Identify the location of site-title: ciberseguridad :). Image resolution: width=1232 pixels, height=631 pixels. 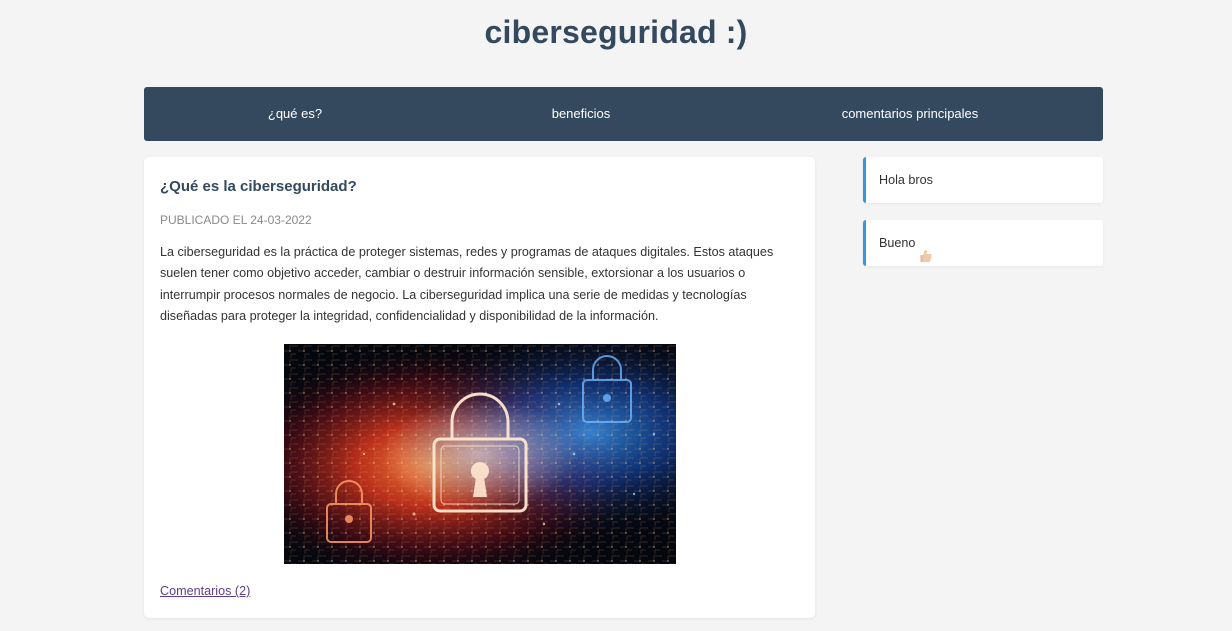
(616, 32).